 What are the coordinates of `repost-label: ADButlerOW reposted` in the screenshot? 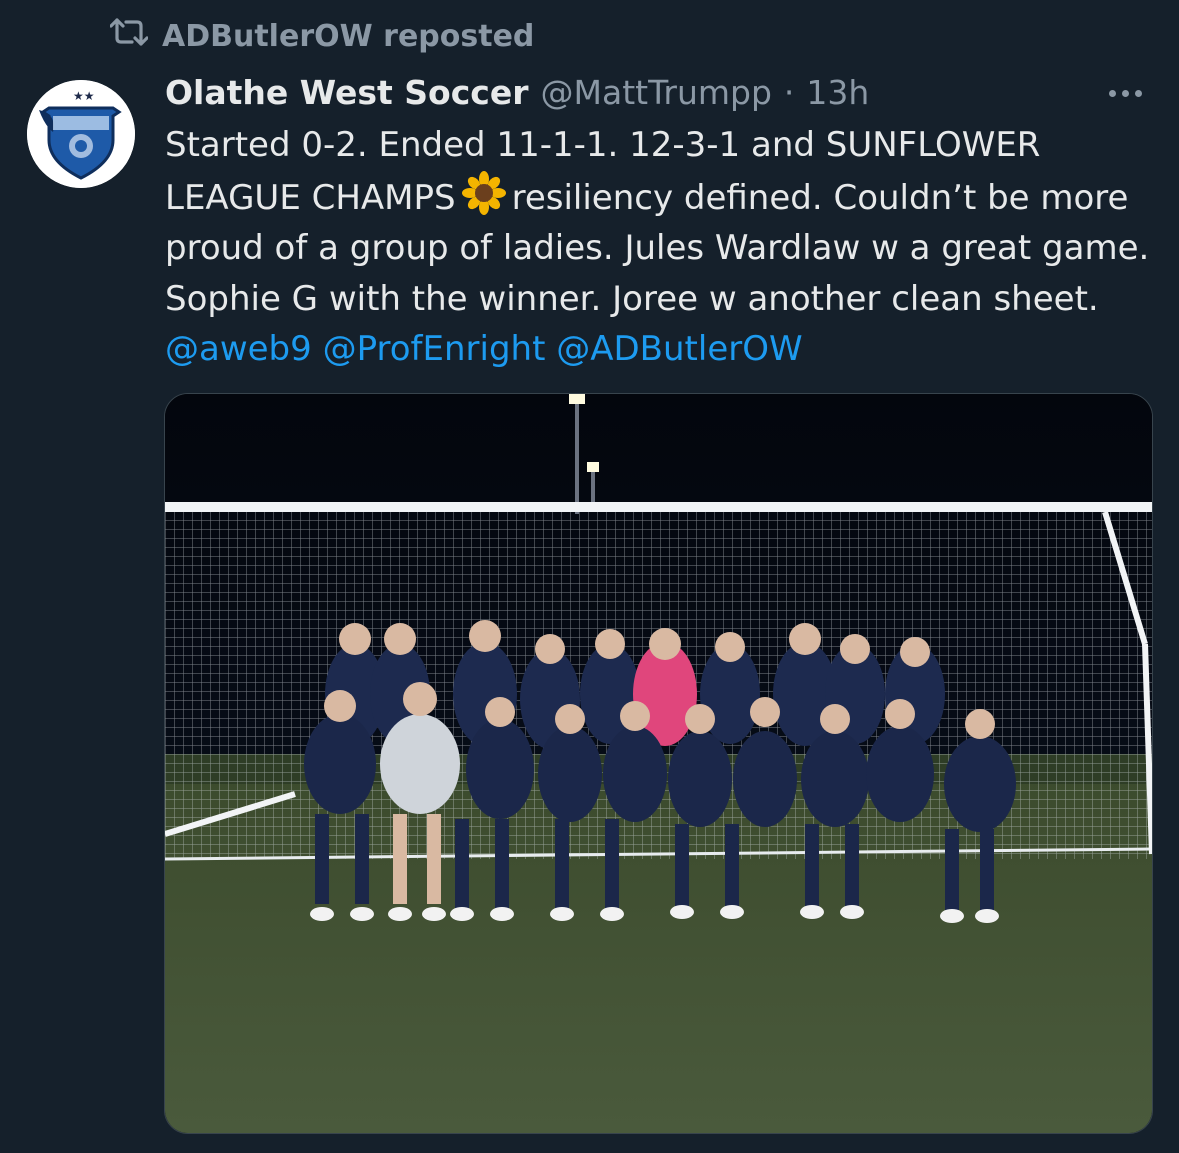 It's located at (348, 36).